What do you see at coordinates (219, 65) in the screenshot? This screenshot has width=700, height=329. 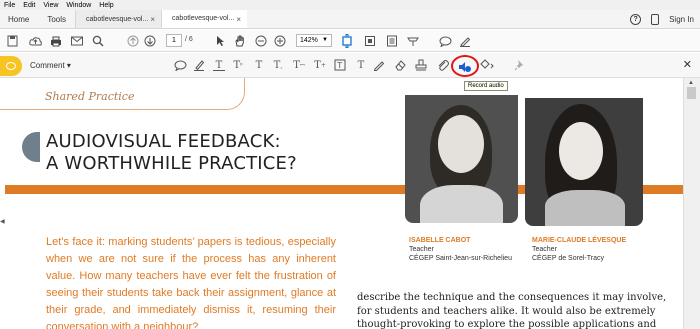 I see `underline-text-icon: T` at bounding box center [219, 65].